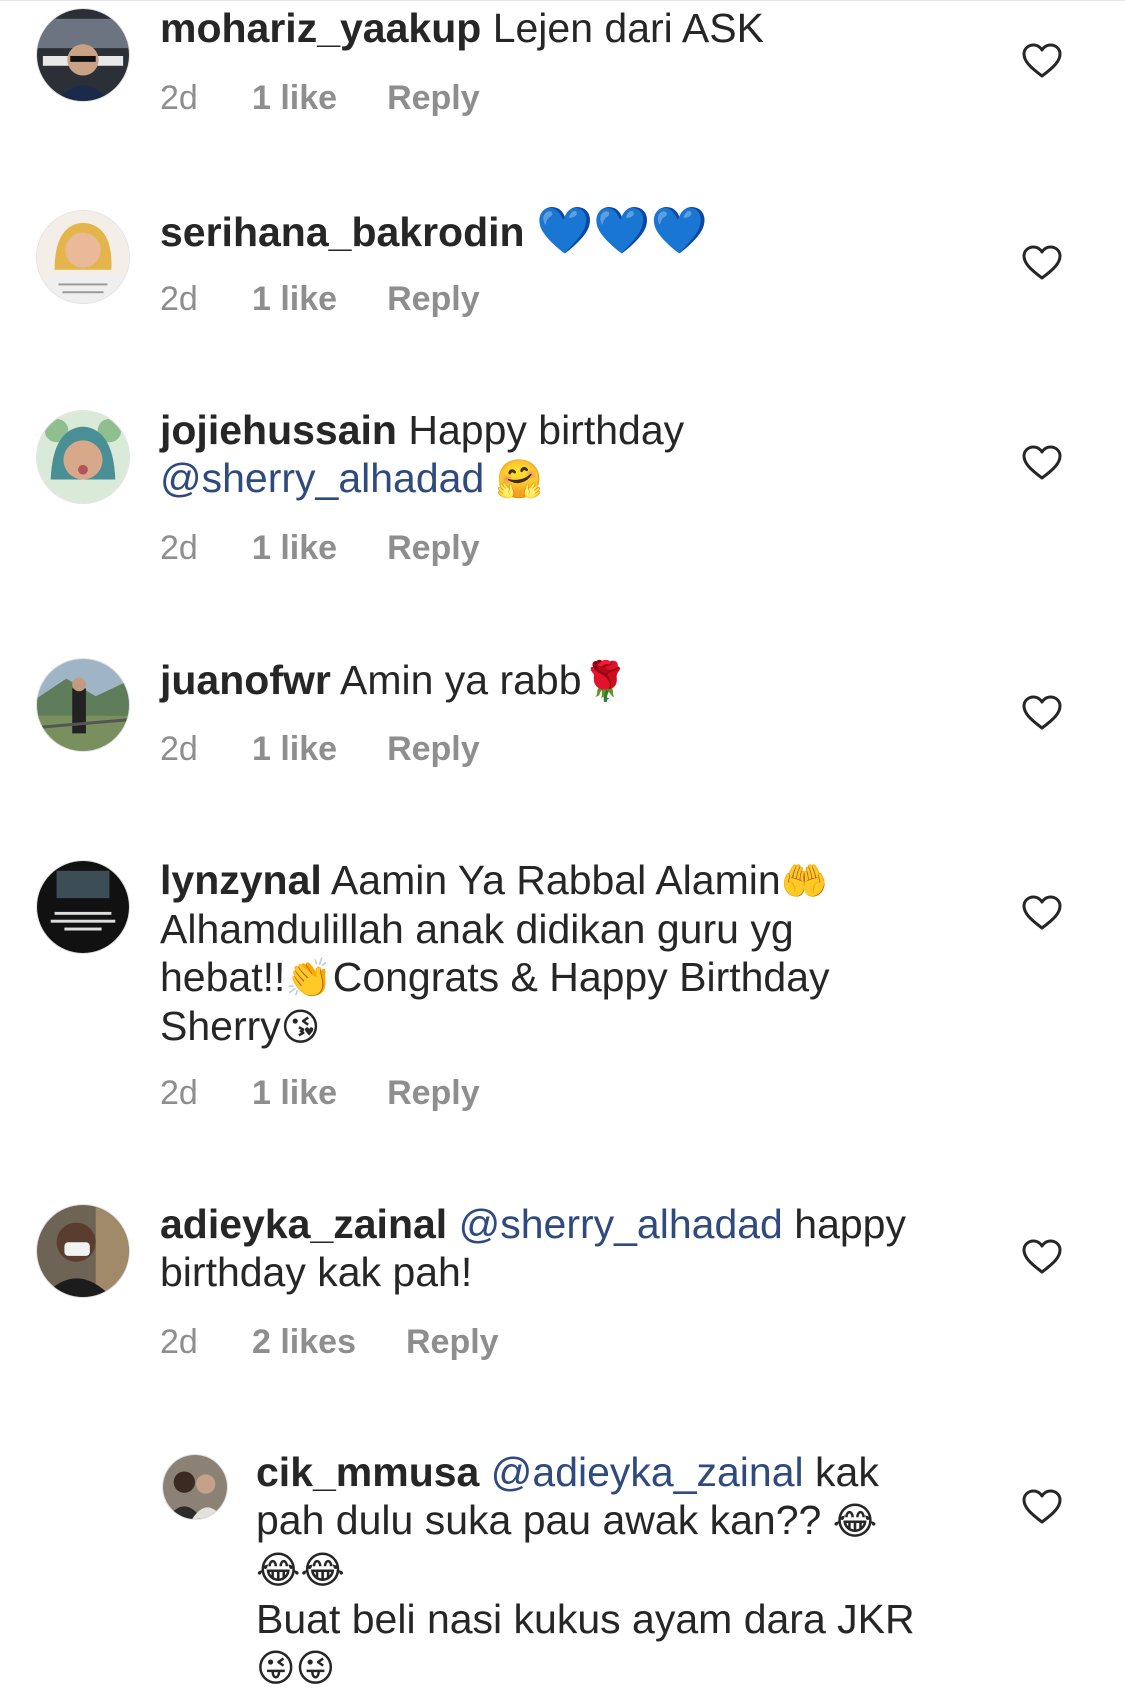 This screenshot has height=1696, width=1125. Describe the element at coordinates (519, 479) in the screenshot. I see `hugging-emoji: 🤗` at that location.